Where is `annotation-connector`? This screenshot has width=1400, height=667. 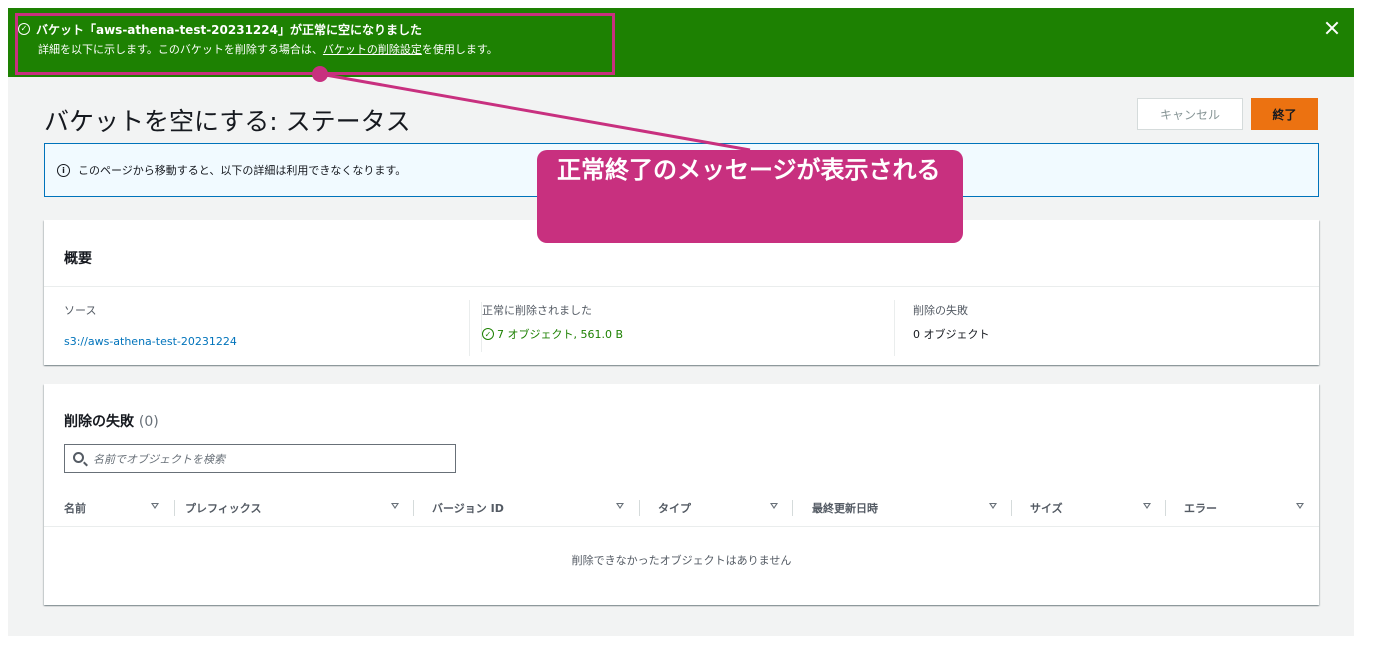
annotation-connector is located at coordinates (531, 109).